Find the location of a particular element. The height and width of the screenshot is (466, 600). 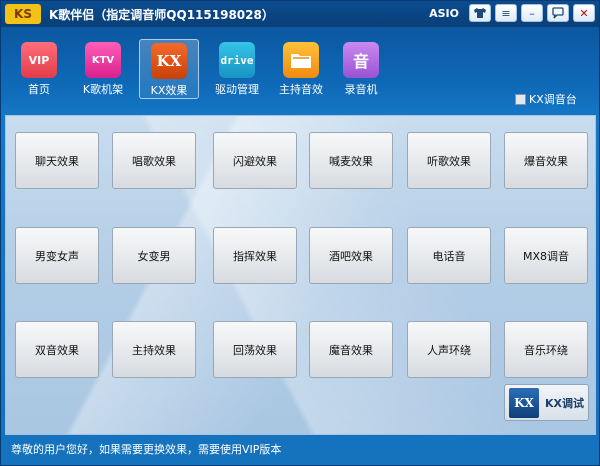

tool-home: VIP 首页 is located at coordinates (39, 69).